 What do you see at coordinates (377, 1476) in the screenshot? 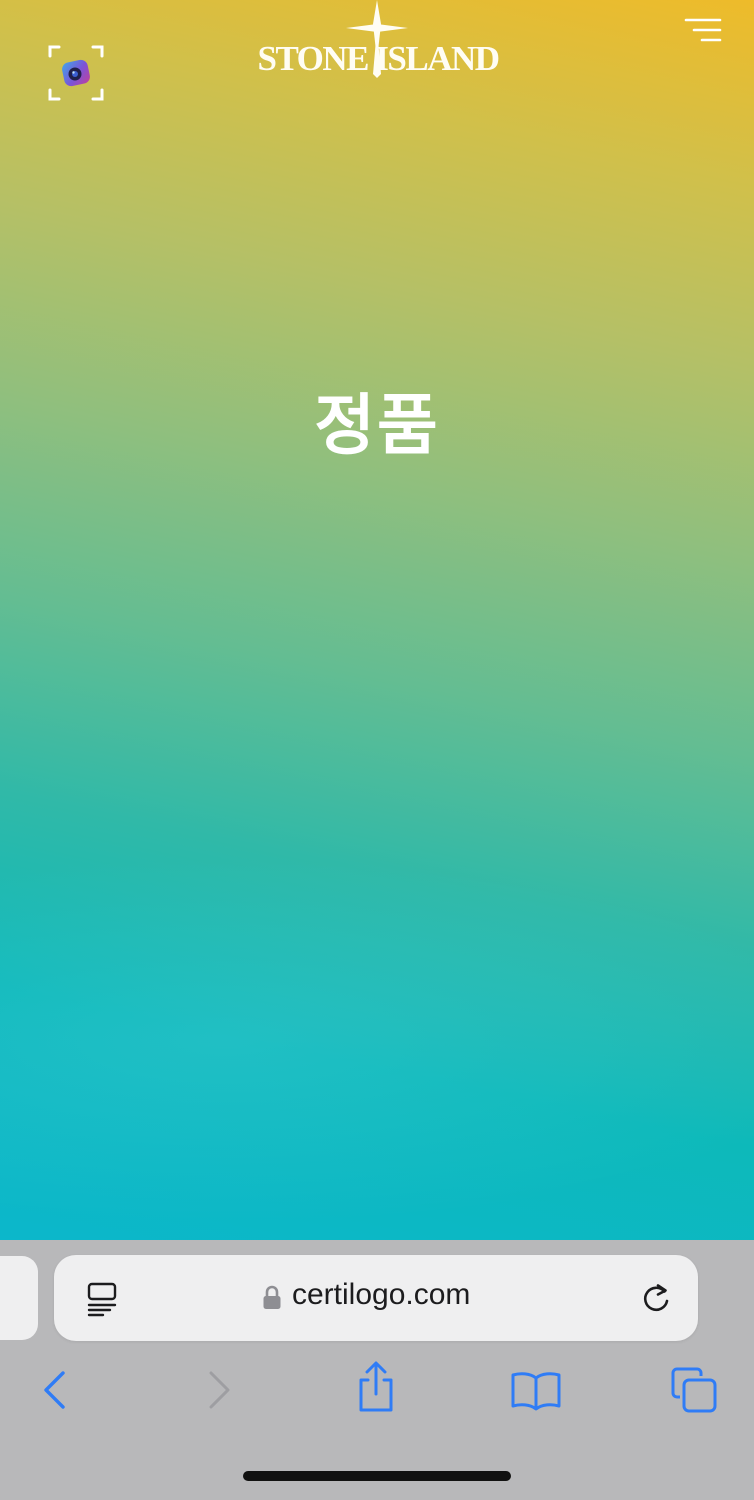
I see `home-indicator` at bounding box center [377, 1476].